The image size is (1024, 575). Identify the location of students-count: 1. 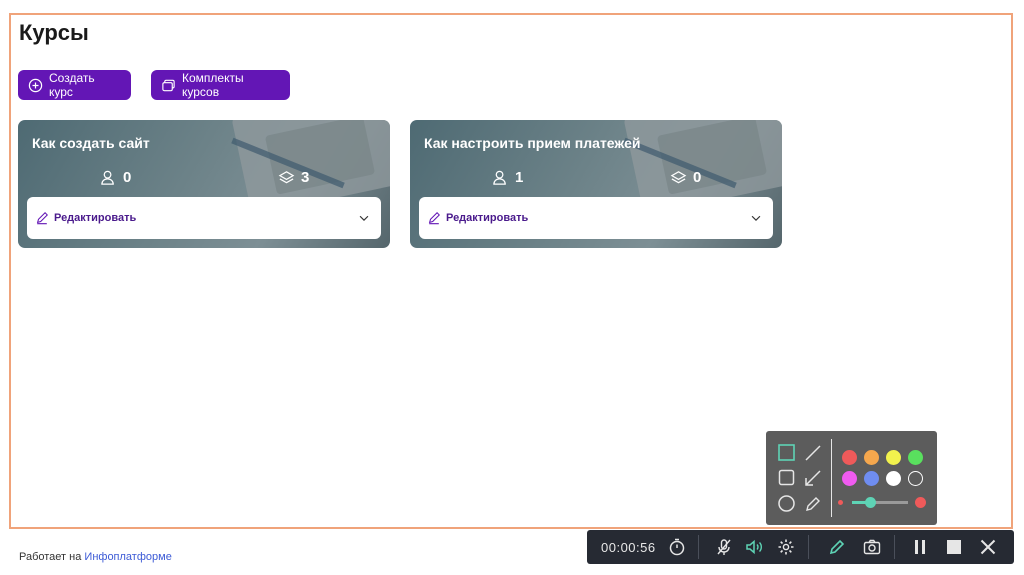
(507, 177).